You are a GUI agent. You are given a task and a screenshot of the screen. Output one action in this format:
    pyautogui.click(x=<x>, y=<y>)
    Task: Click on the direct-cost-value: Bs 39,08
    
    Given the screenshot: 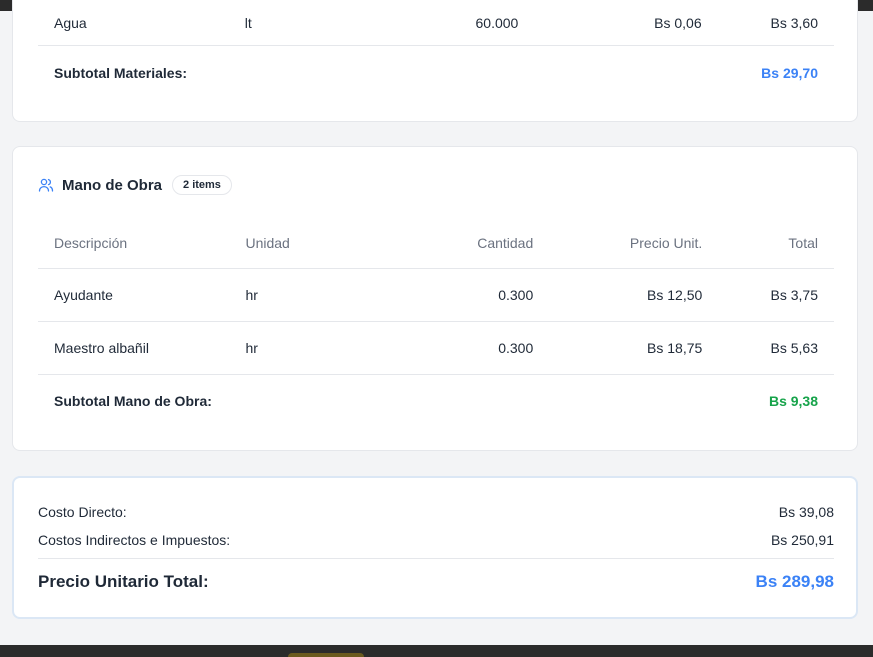 What is the action you would take?
    pyautogui.click(x=806, y=512)
    